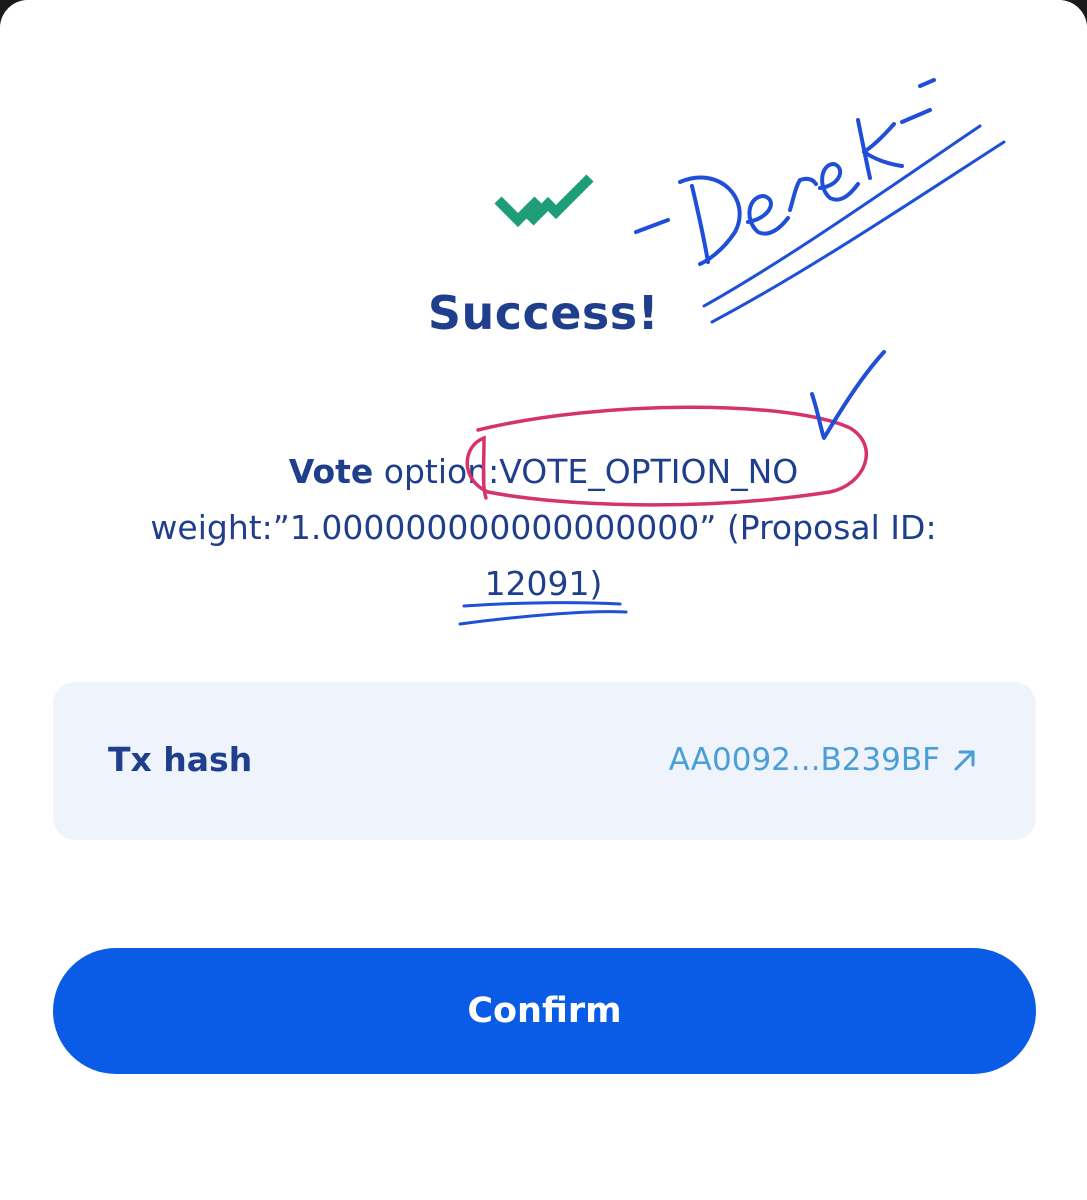  What do you see at coordinates (544, 201) in the screenshot?
I see `double-check-icon` at bounding box center [544, 201].